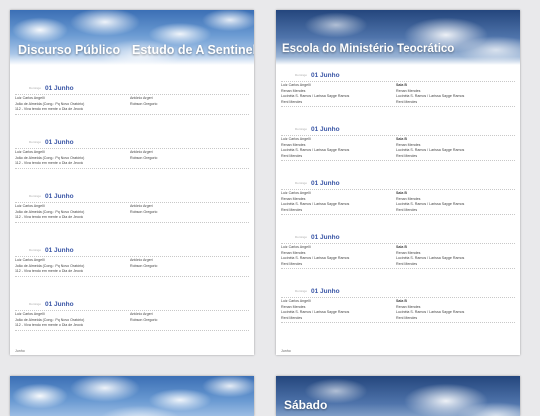 The width and height of the screenshot is (540, 416). Describe the element at coordinates (368, 49) in the screenshot. I see `header-escola-ministerio: Escola do Ministério Teocrático` at that location.